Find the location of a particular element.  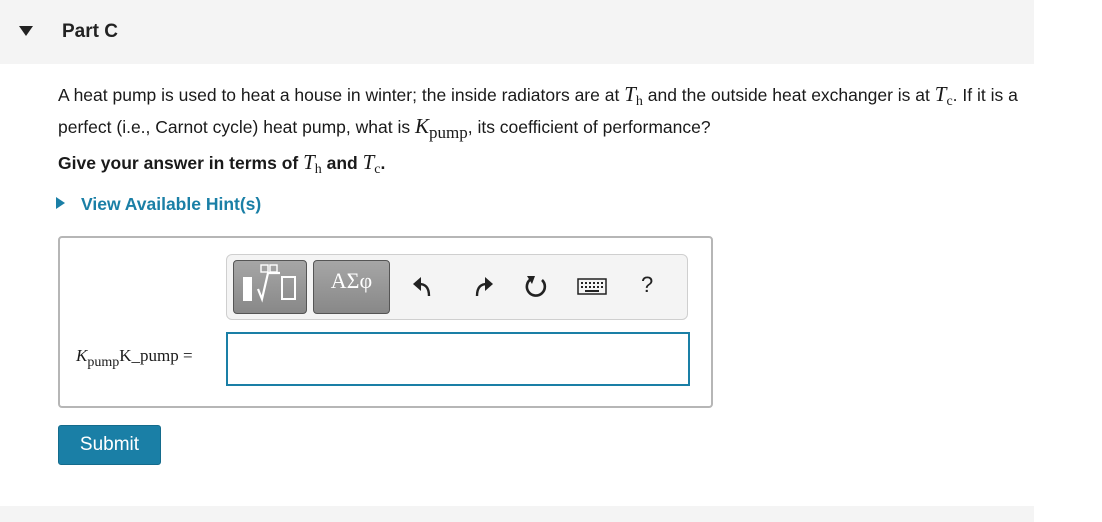

footer-bar is located at coordinates (517, 514).